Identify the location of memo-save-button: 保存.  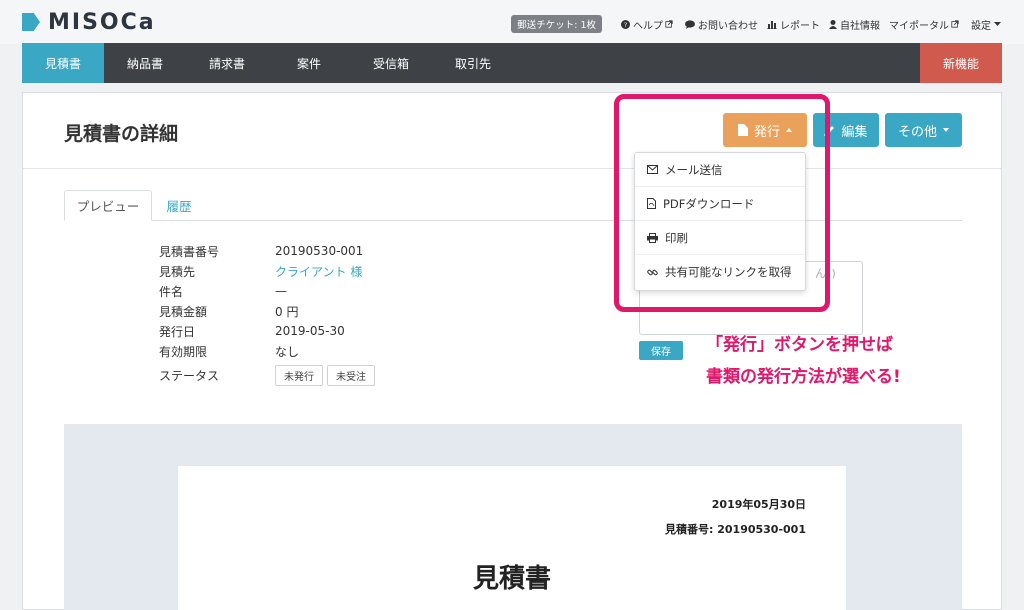
(661, 350).